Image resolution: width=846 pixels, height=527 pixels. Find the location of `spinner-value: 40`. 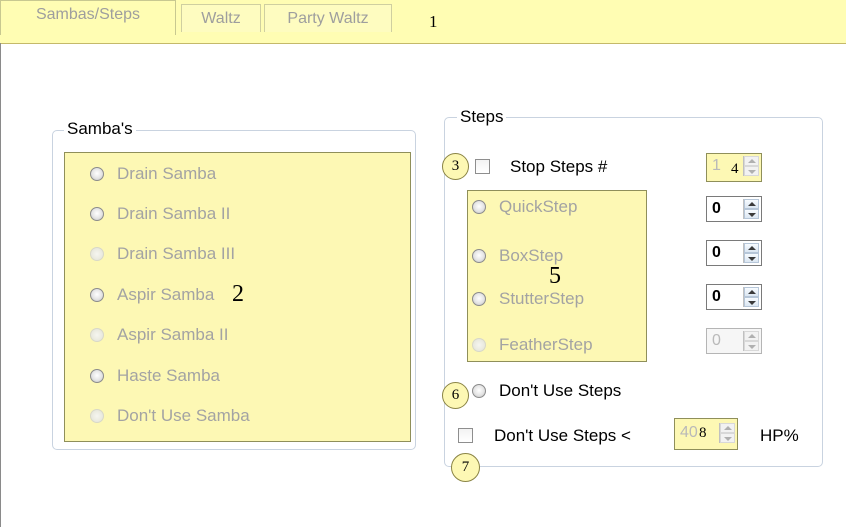

spinner-value: 40 is located at coordinates (689, 432).